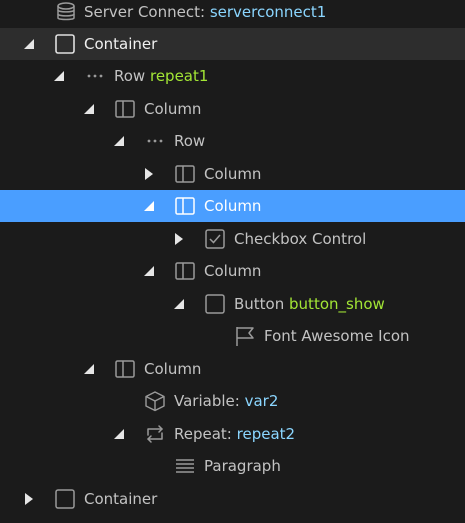 Image resolution: width=465 pixels, height=523 pixels. I want to click on tree-node-server-connect: Server Connect: serverconnect1, so click(232, 14).